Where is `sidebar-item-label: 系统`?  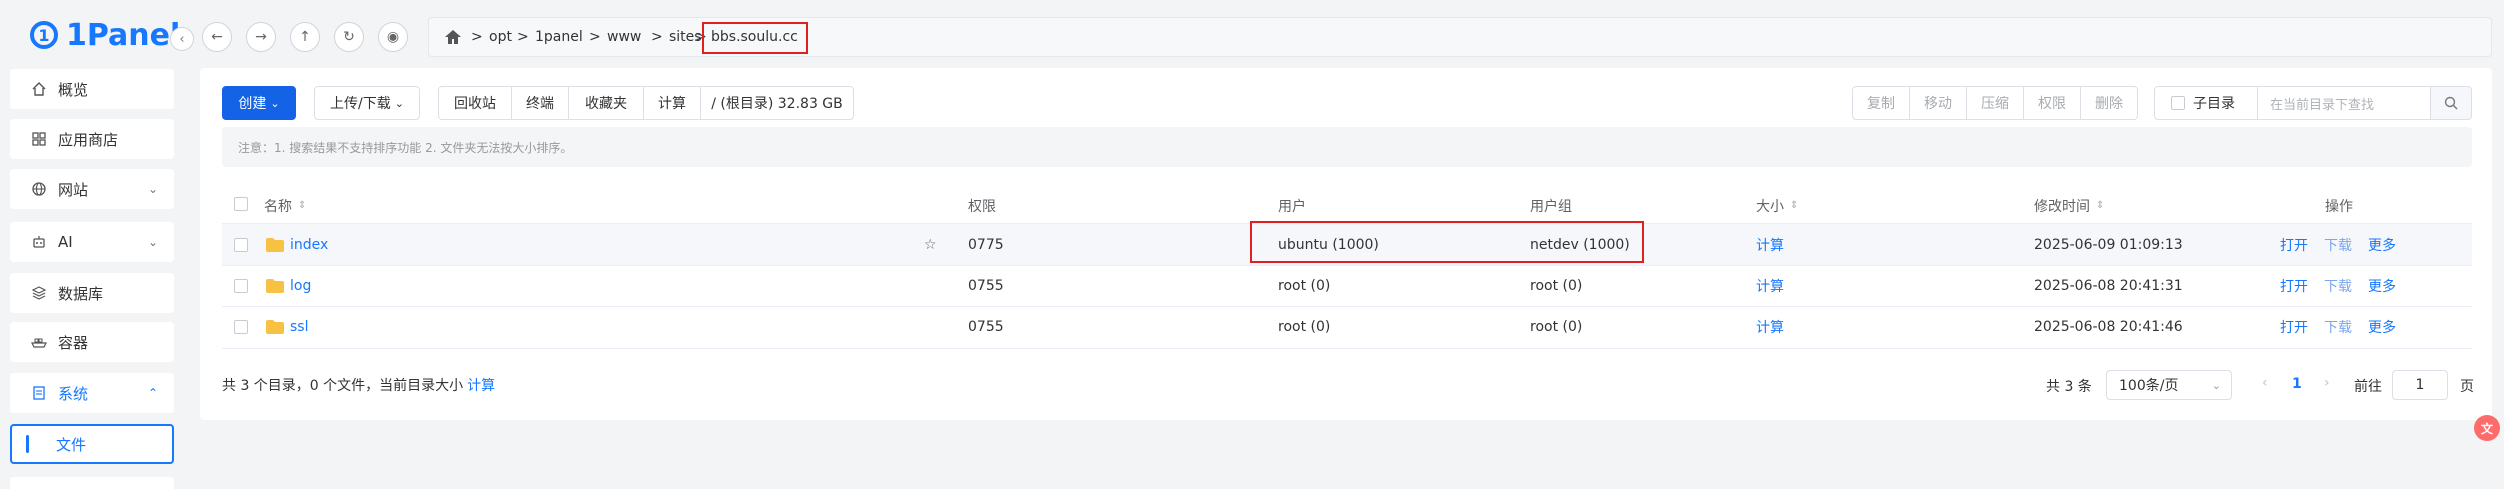
sidebar-item-label: 系统 is located at coordinates (73, 393).